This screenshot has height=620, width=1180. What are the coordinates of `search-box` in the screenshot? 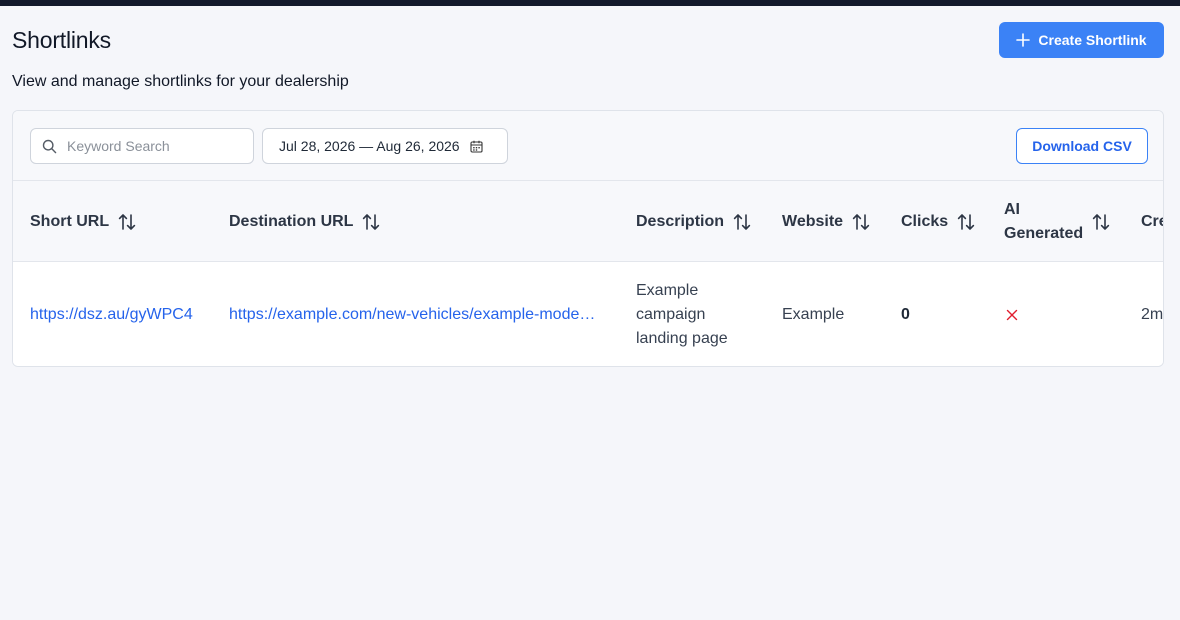 It's located at (142, 146).